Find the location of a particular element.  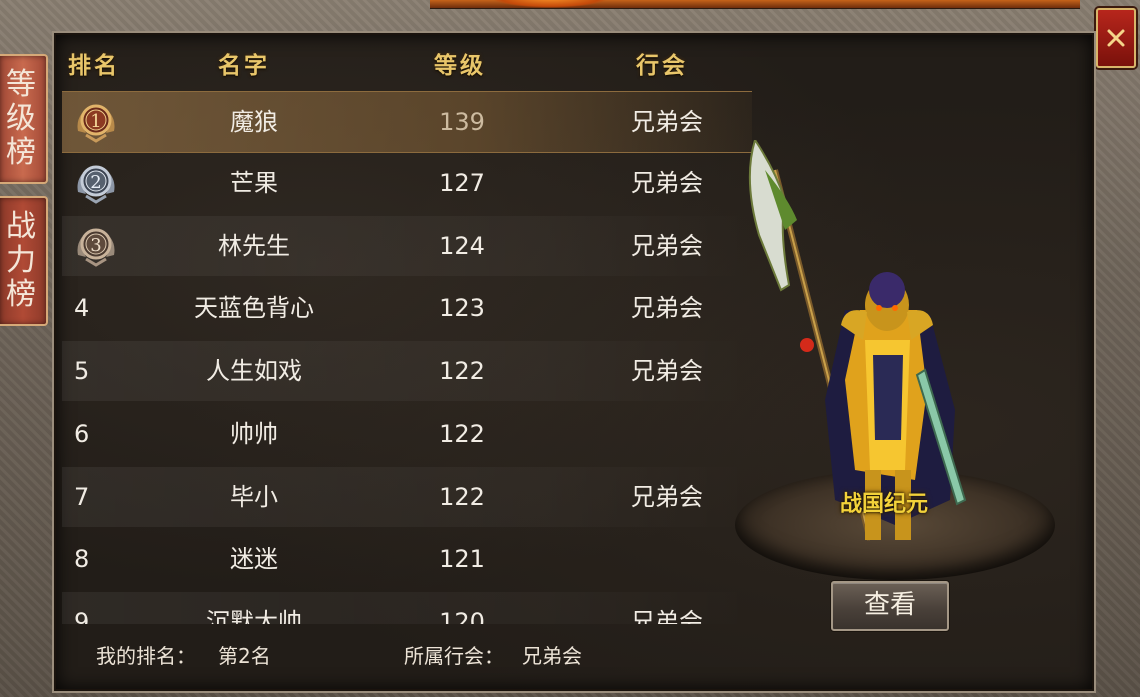

player-level: 123 is located at coordinates (462, 308).